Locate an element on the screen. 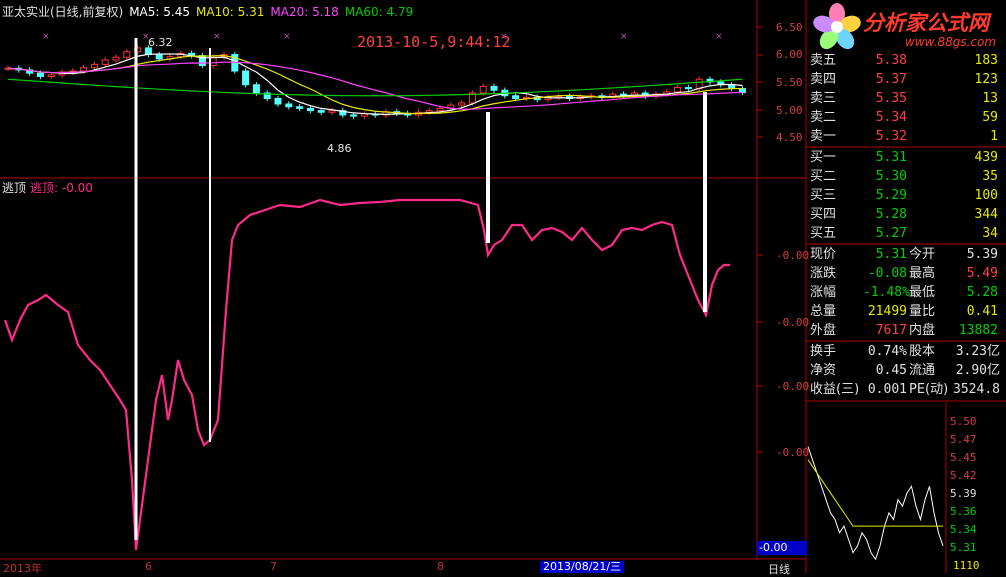 The width and height of the screenshot is (1006, 577). bid-row: 买二 5.30 35 is located at coordinates (906, 176).